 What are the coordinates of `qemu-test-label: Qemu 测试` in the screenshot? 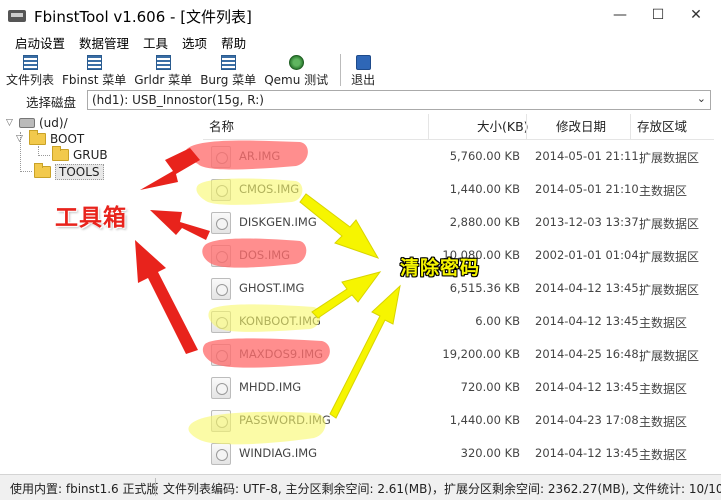 It's located at (296, 80).